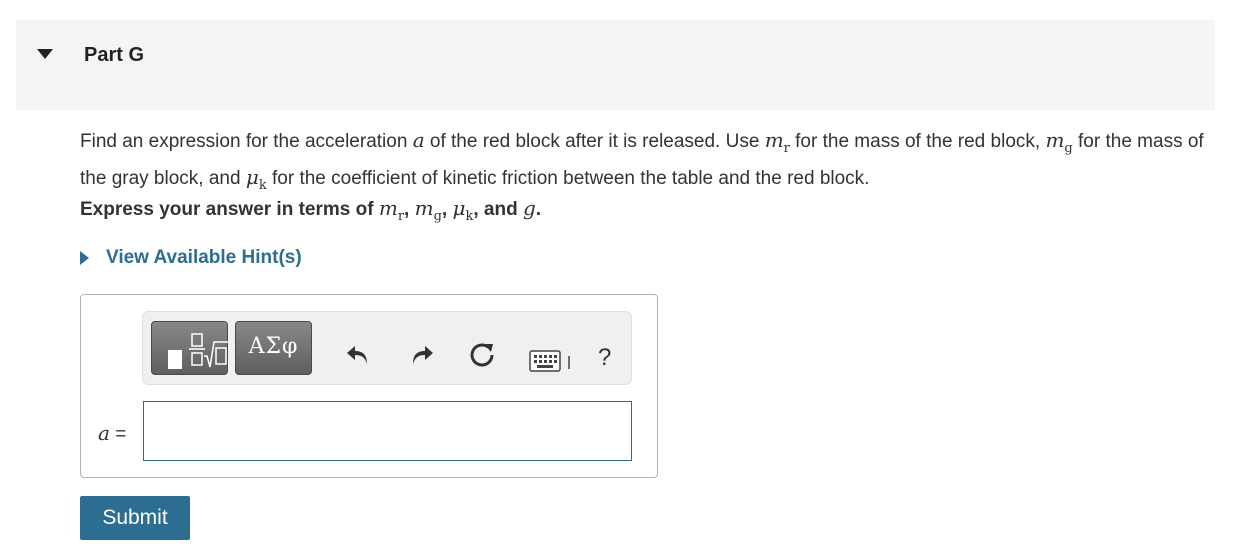 This screenshot has width=1248, height=554. Describe the element at coordinates (84, 258) in the screenshot. I see `expand-caret-icon` at that location.